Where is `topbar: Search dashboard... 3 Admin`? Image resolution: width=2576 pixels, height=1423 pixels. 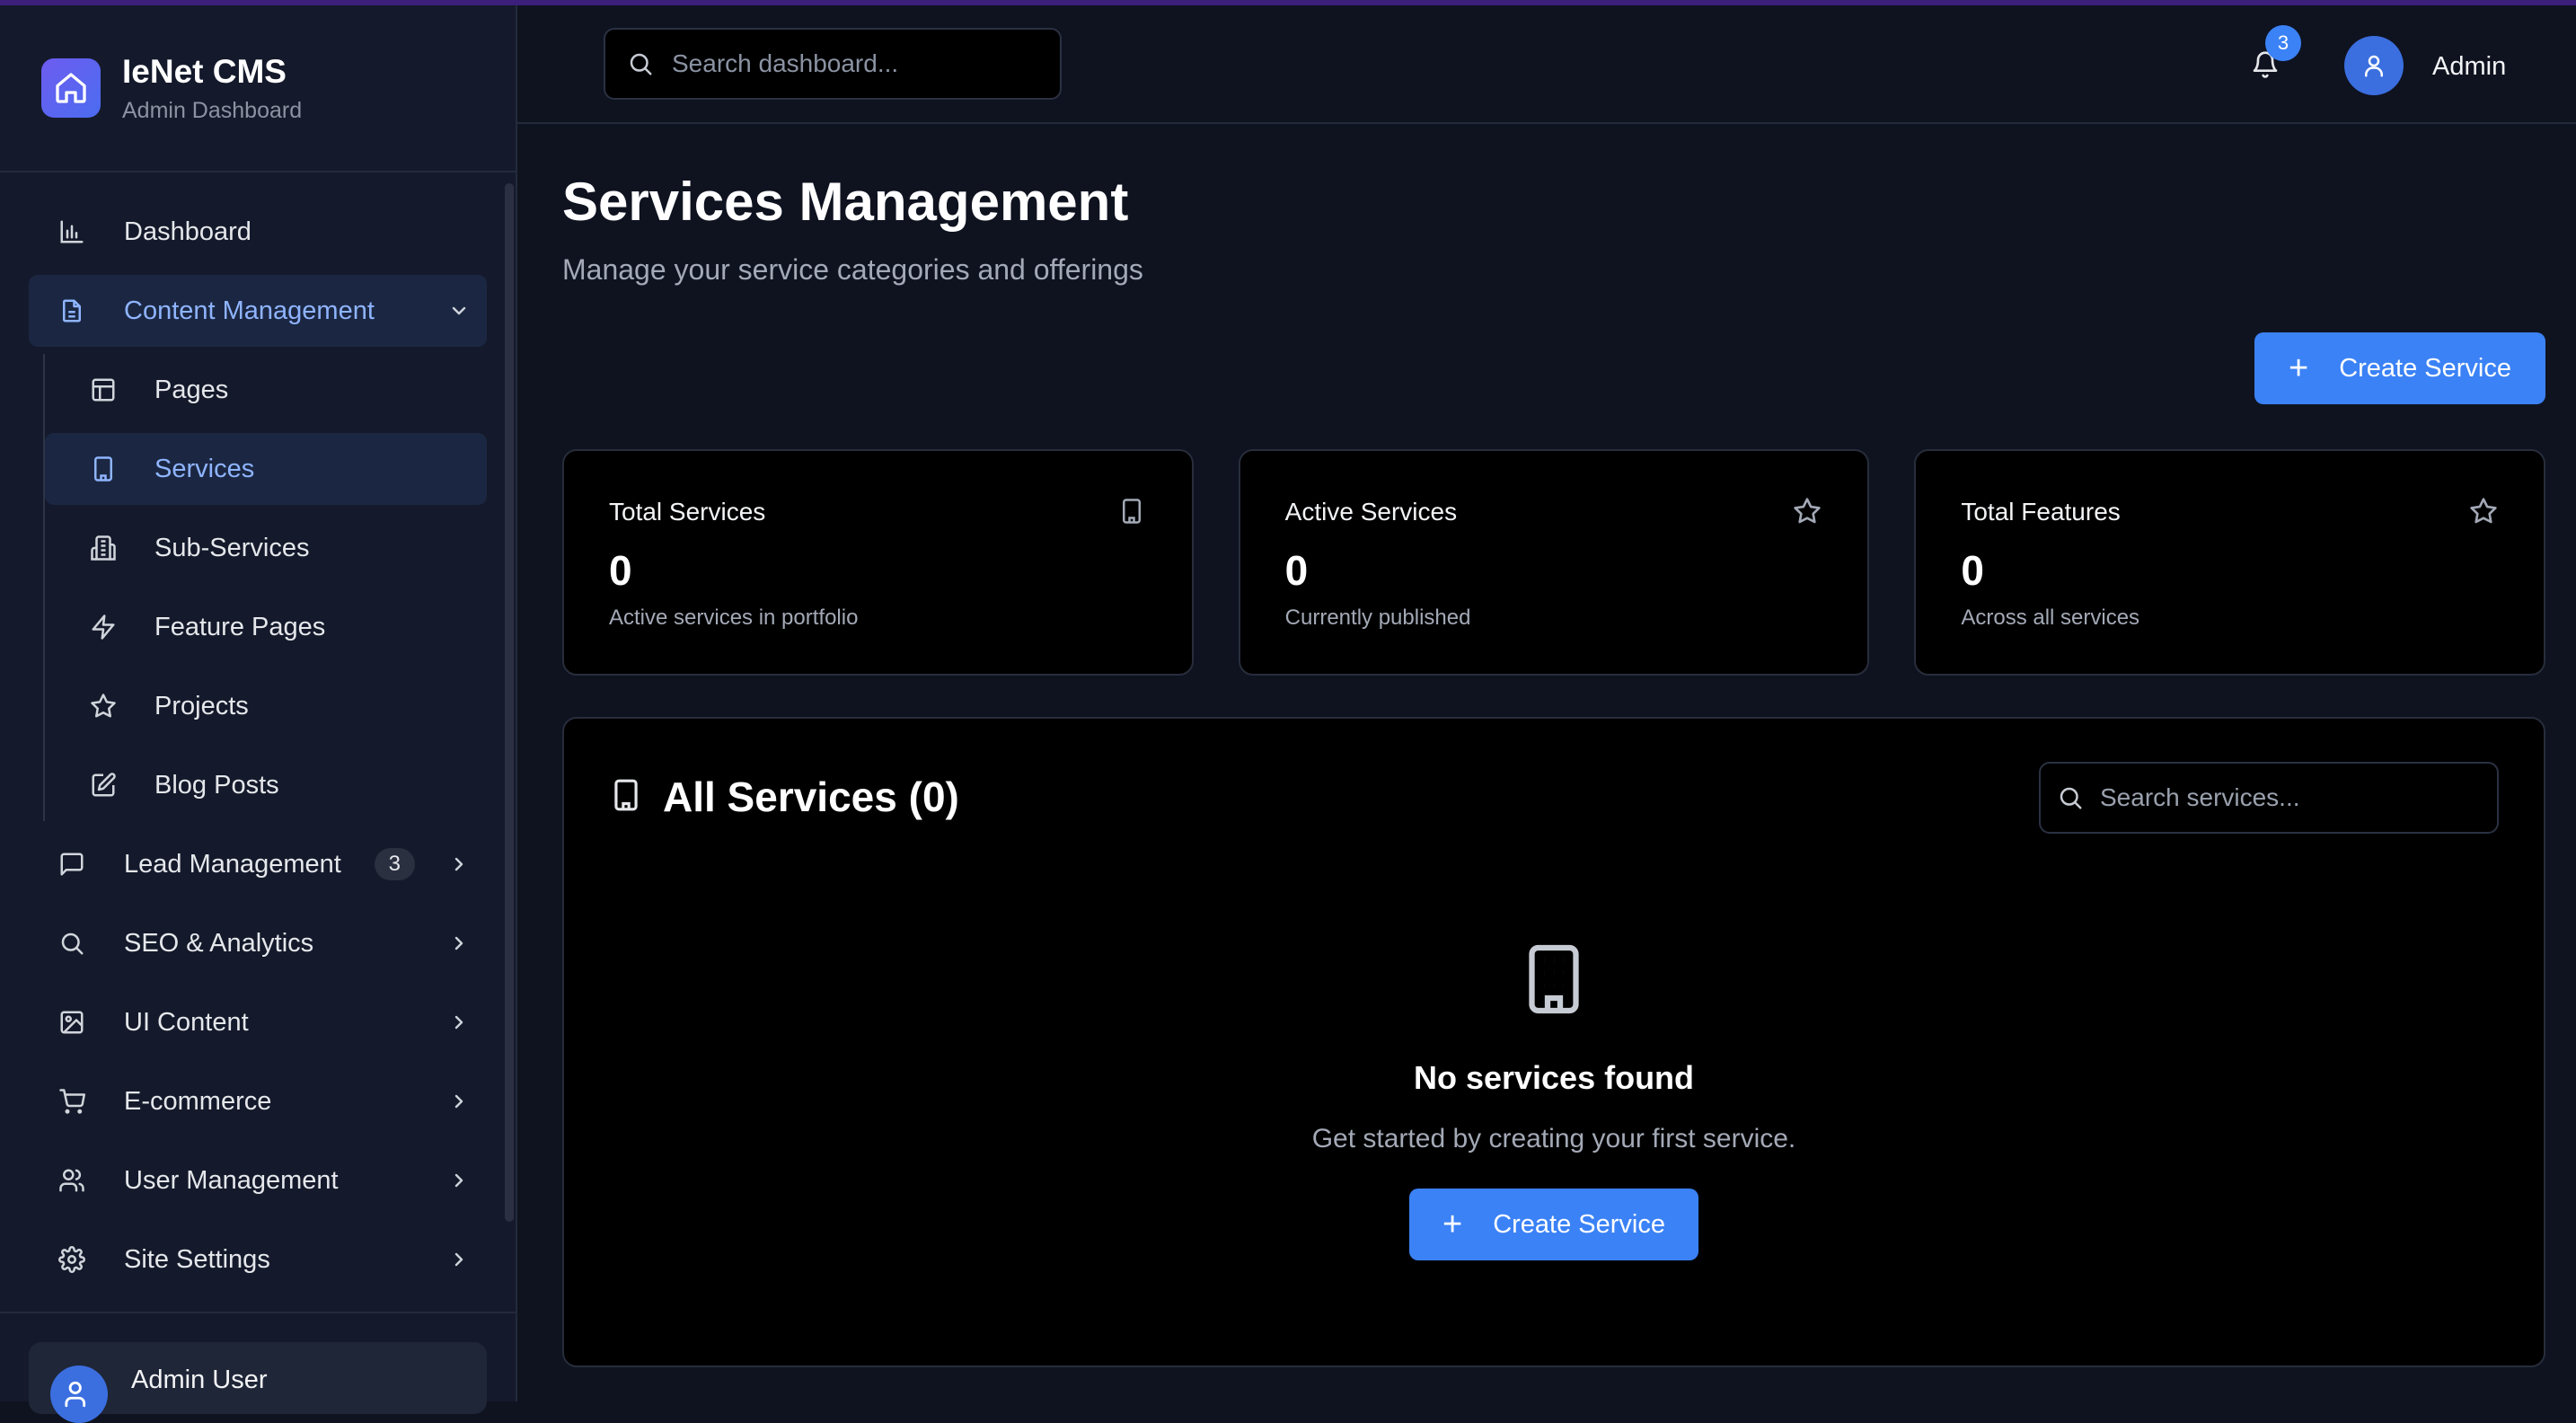
topbar: Search dashboard... 3 Admin is located at coordinates (1546, 64).